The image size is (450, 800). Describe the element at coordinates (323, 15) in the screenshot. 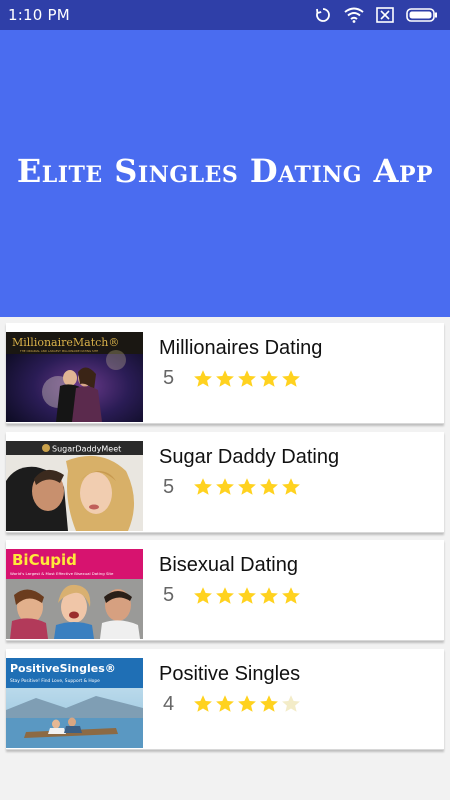

I see `sync-icon` at that location.